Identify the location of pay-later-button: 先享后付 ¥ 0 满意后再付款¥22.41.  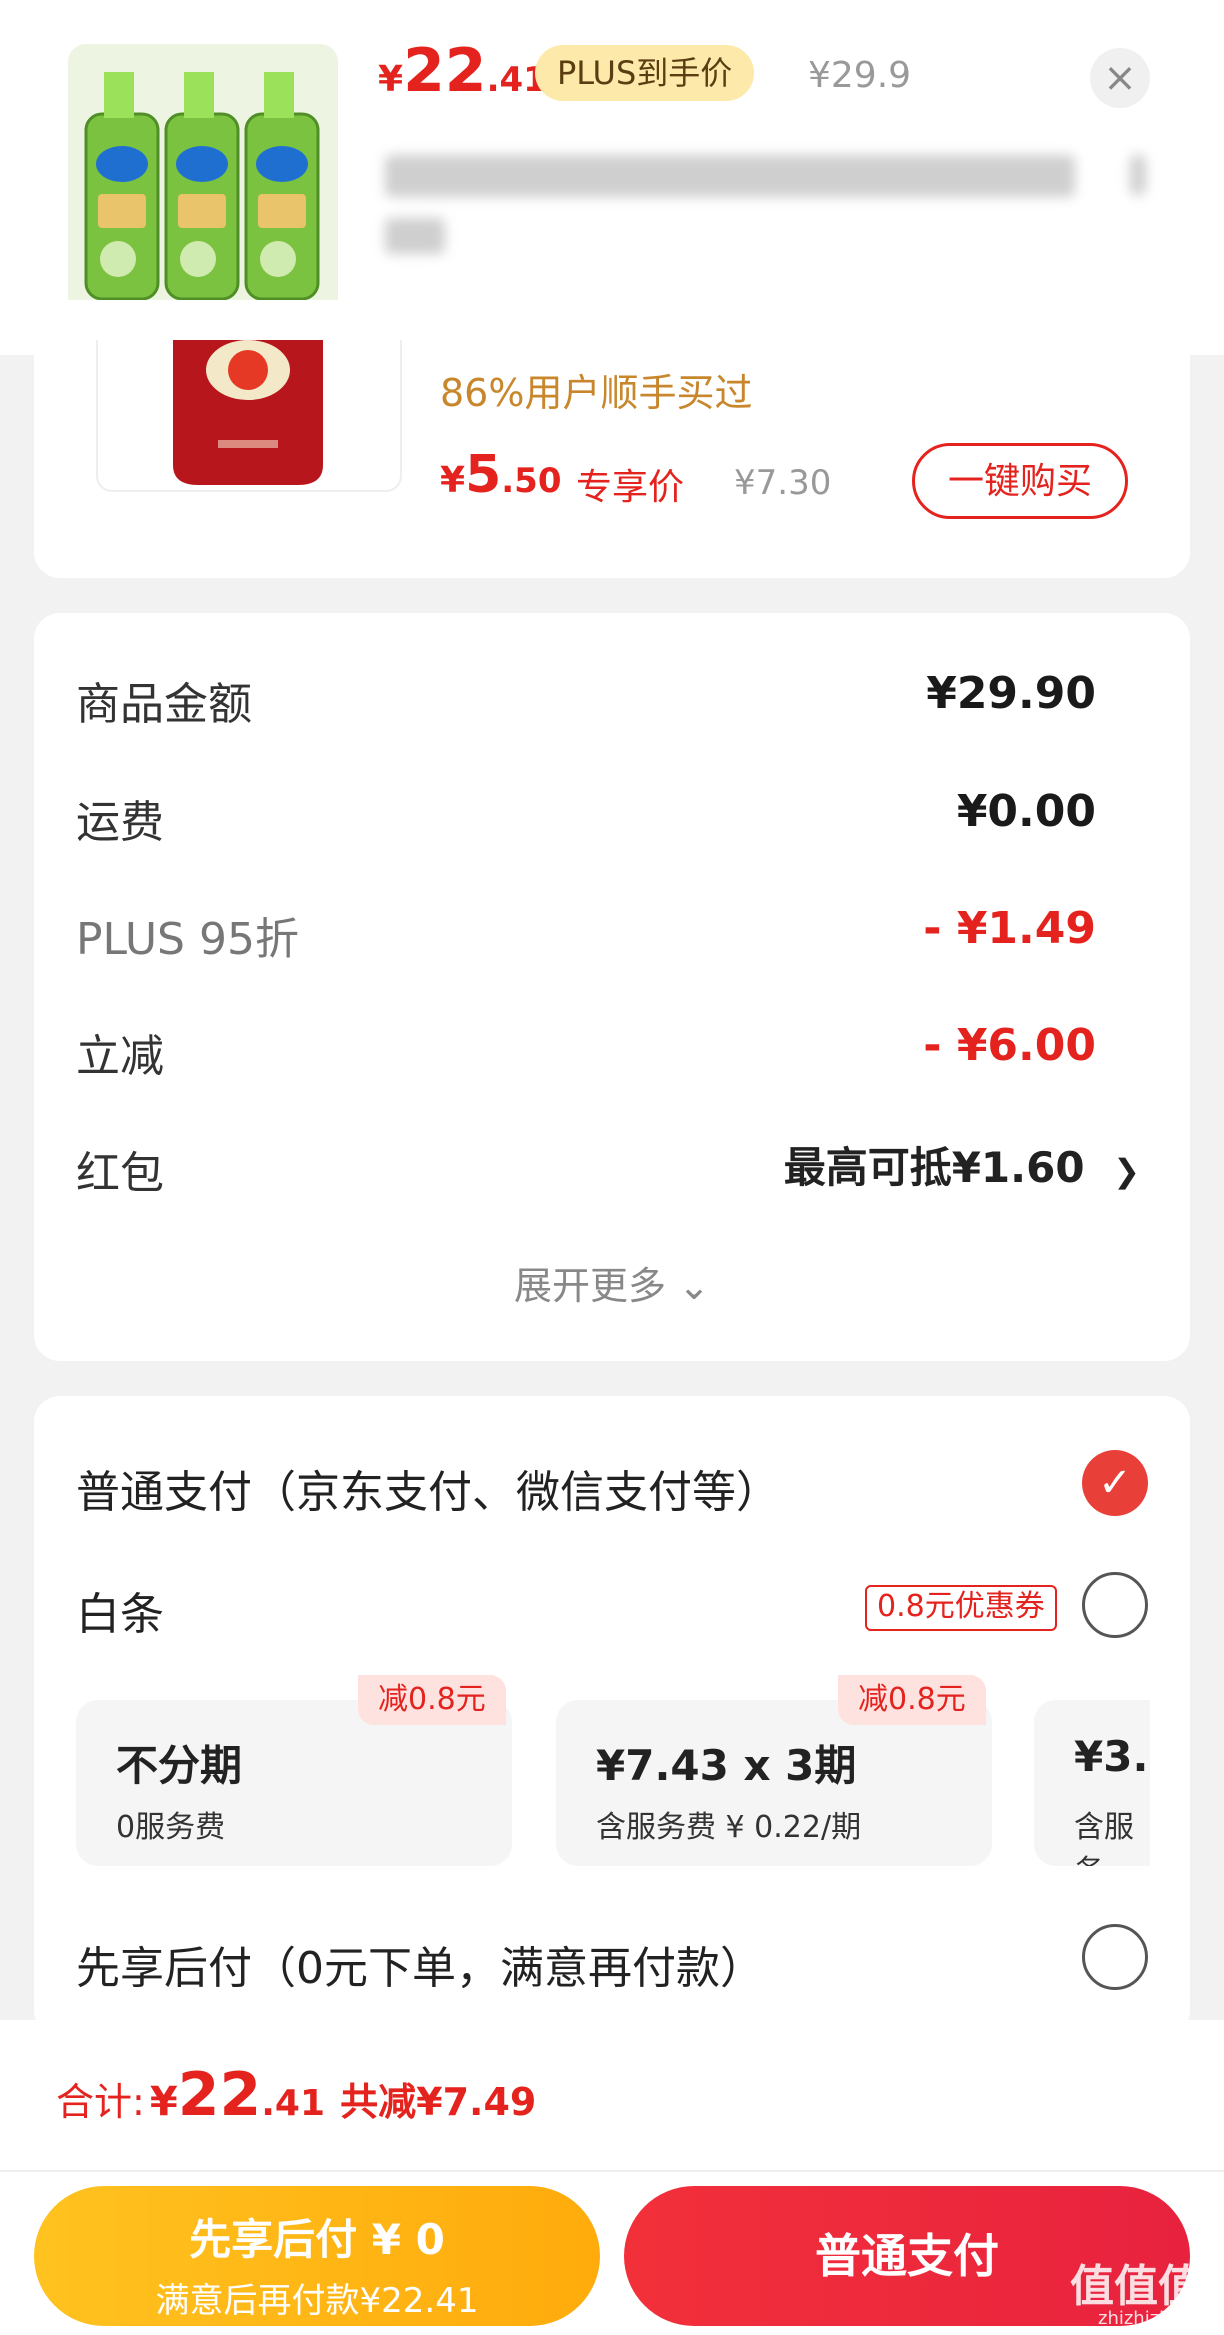
(317, 2256).